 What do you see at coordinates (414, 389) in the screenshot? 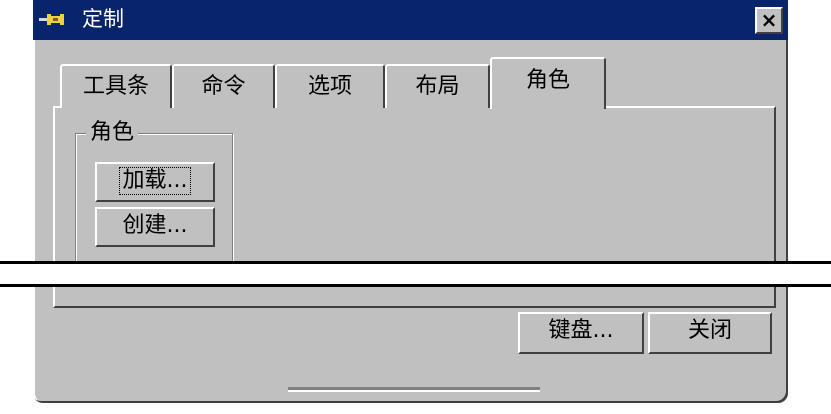
I see `resize-grip` at bounding box center [414, 389].